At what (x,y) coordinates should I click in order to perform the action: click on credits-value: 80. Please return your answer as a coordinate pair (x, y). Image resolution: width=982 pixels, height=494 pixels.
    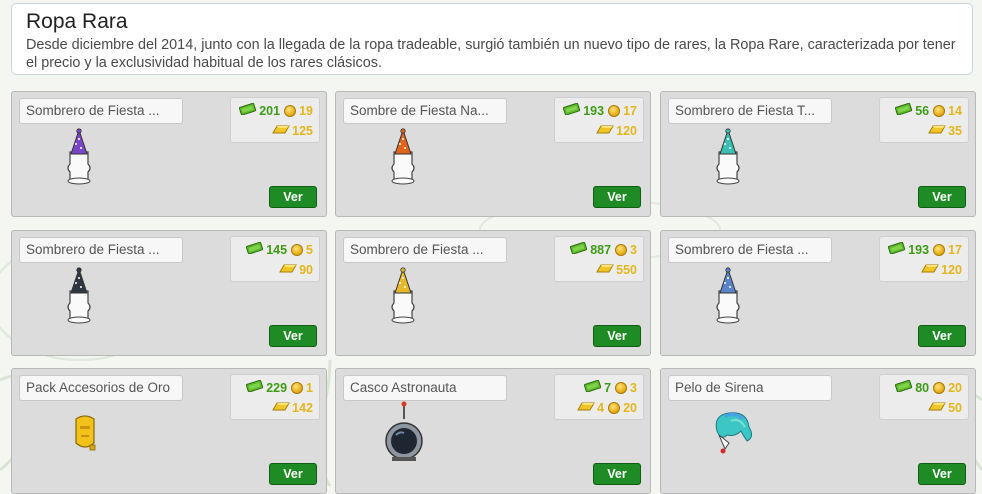
    Looking at the image, I should click on (922, 387).